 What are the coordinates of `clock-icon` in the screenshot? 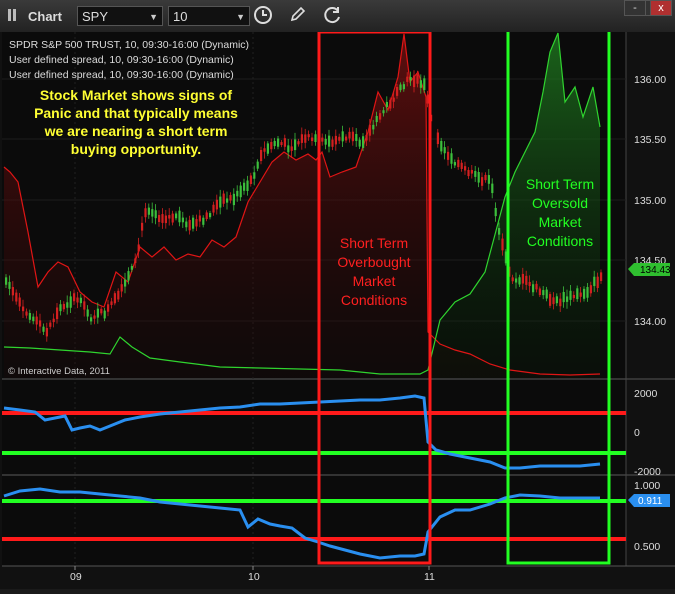 It's located at (263, 16).